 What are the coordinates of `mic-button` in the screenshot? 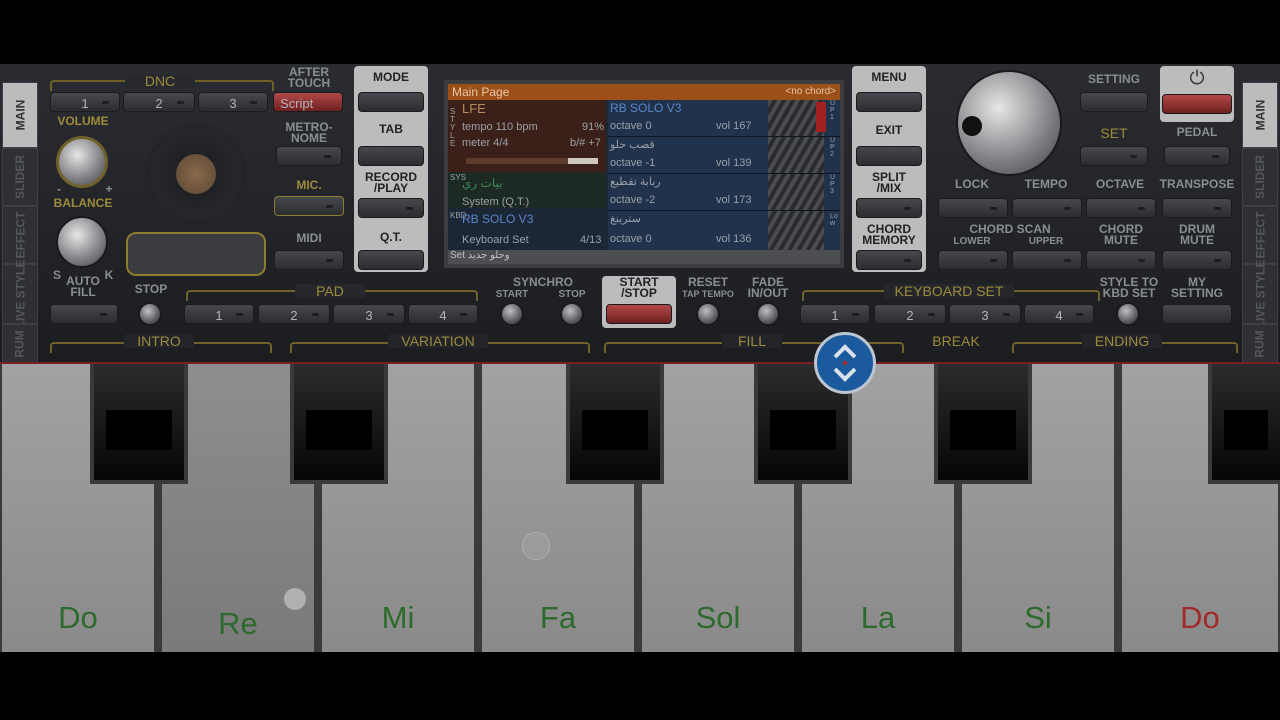 It's located at (309, 206).